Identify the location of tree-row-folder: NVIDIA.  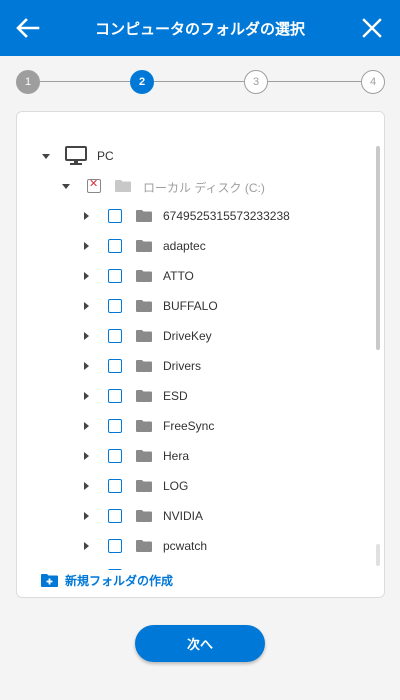
(197, 516).